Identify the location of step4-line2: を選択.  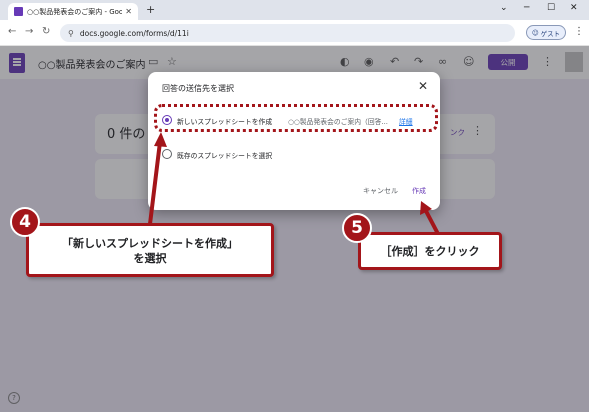
(150, 258).